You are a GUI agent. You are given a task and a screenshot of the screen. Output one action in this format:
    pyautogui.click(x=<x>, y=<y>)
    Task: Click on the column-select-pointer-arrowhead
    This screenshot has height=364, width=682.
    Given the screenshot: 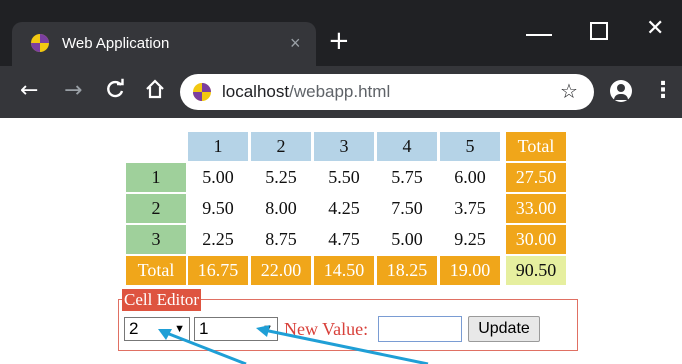 What is the action you would take?
    pyautogui.click(x=263, y=331)
    